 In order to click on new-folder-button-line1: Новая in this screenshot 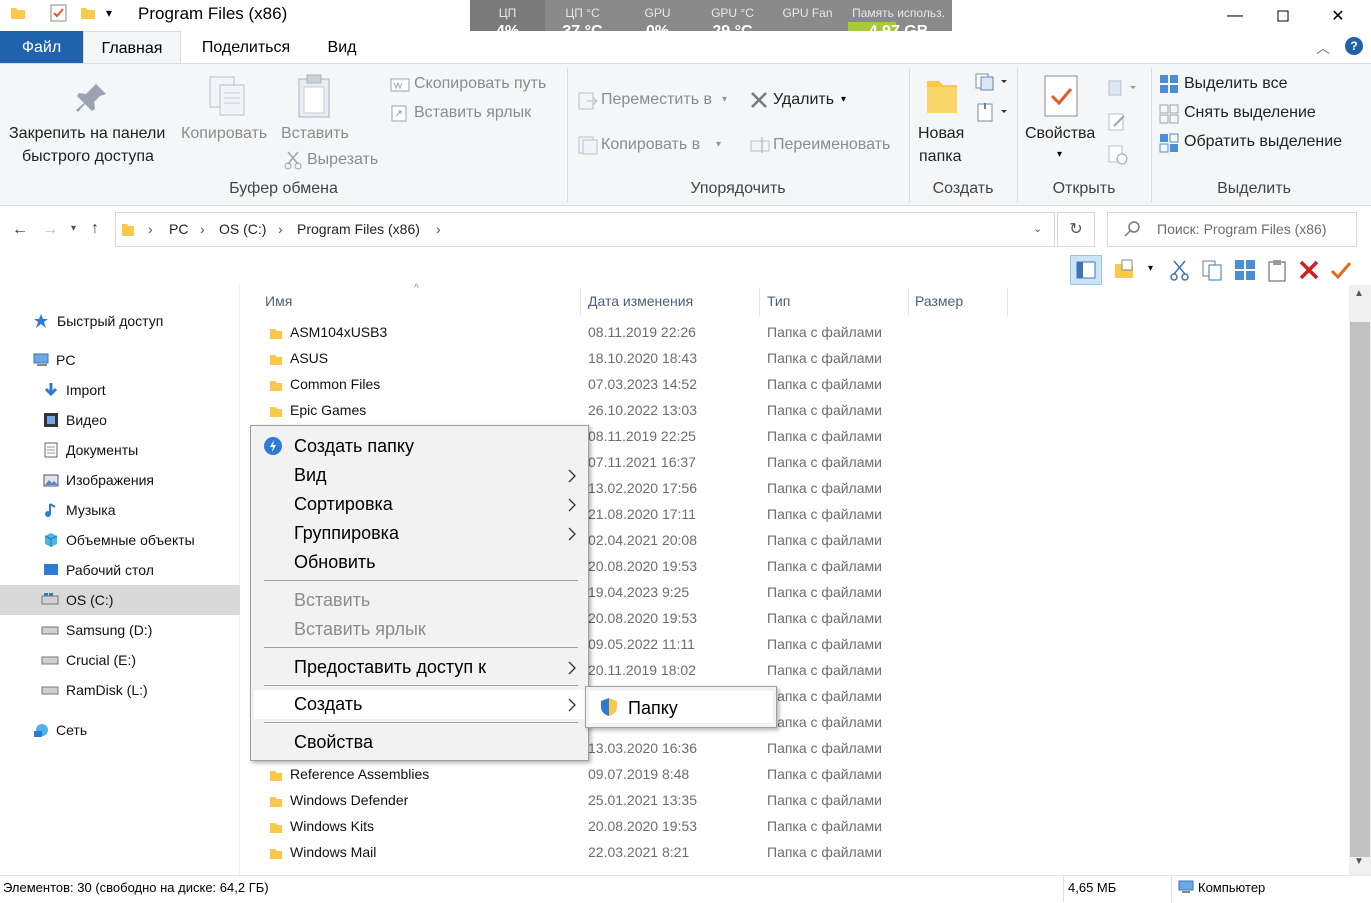, I will do `click(941, 134)`.